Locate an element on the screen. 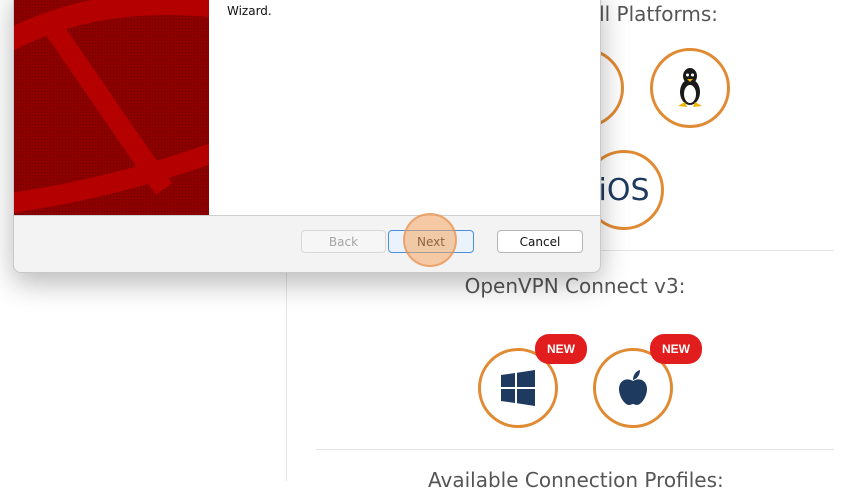 This screenshot has height=494, width=860. back-button: Back is located at coordinates (343, 241).